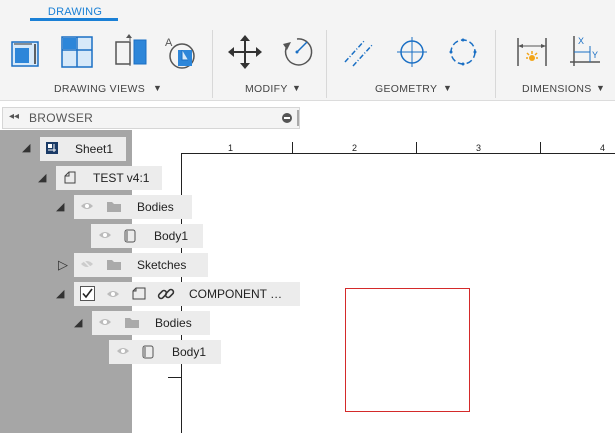 The height and width of the screenshot is (433, 615). What do you see at coordinates (75, 12) in the screenshot?
I see `tab-drawing: DRAWING` at bounding box center [75, 12].